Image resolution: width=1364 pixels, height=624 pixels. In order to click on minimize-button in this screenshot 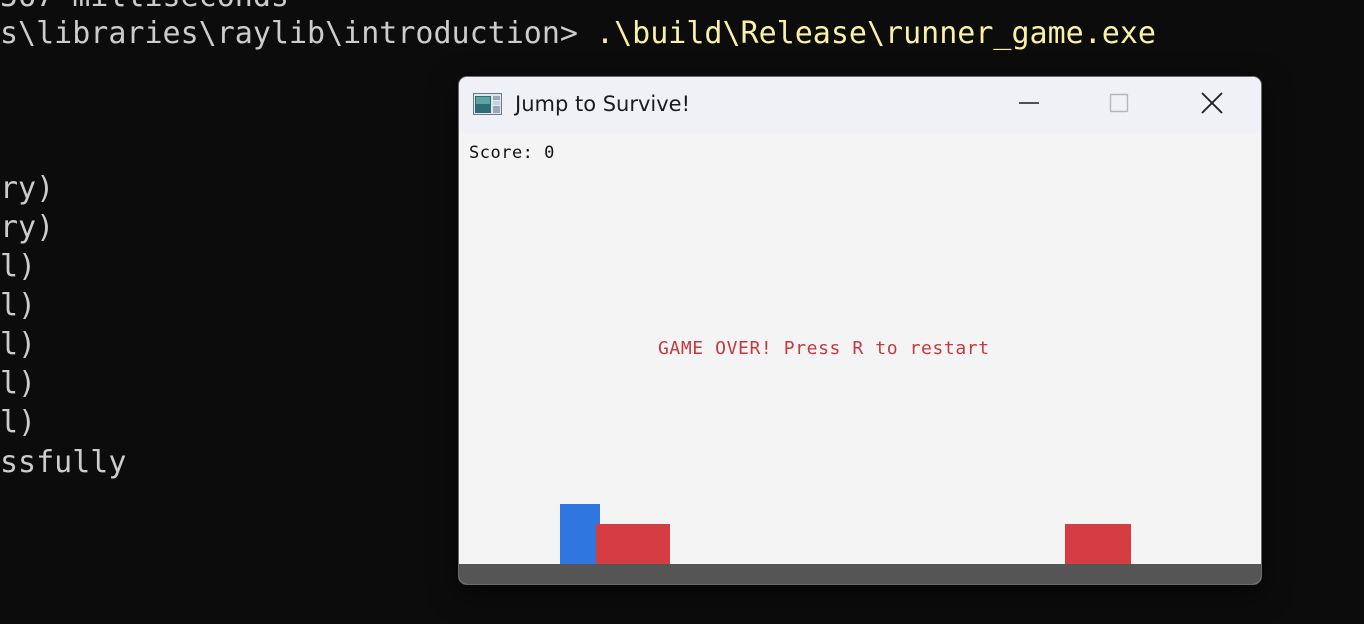, I will do `click(1029, 105)`.